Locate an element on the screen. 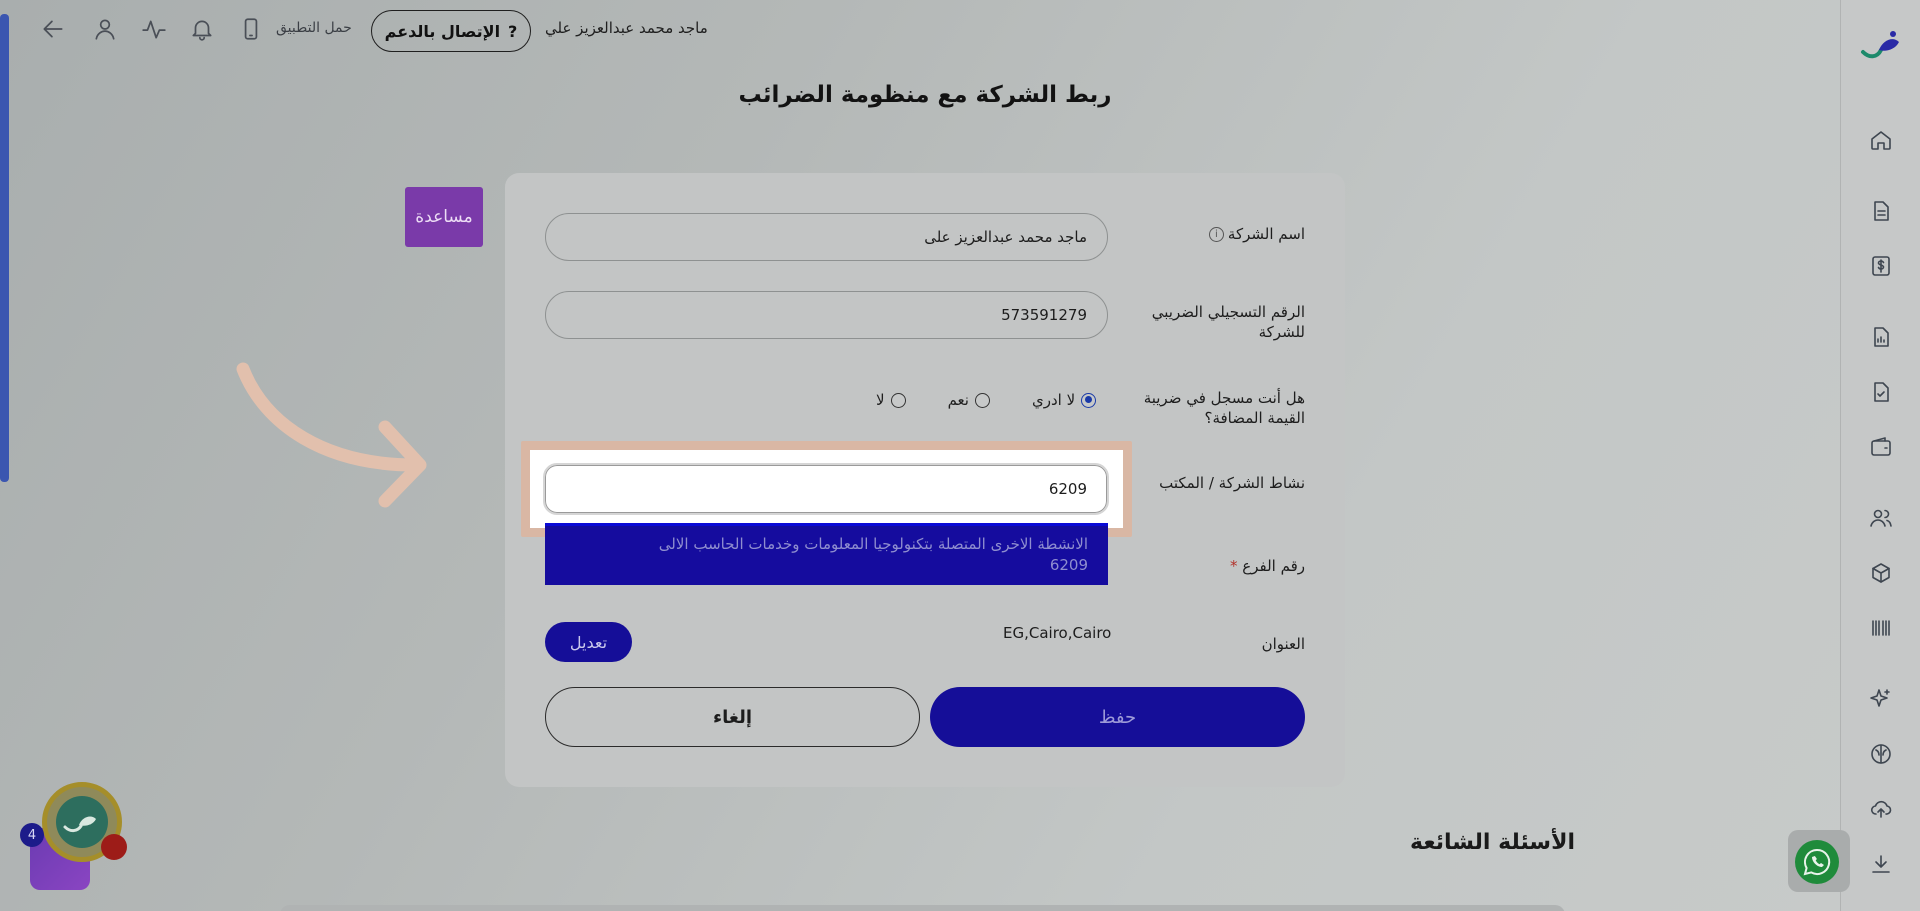  status-dot is located at coordinates (114, 847).